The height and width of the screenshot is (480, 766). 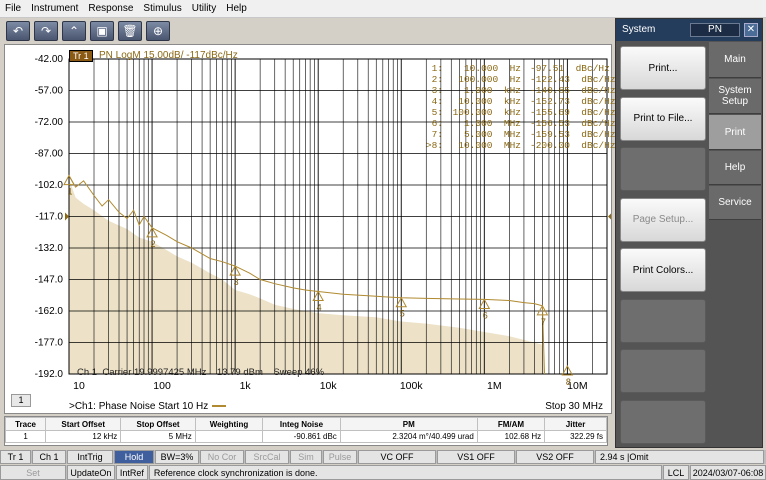 I want to click on channel-label: 1, so click(x=21, y=400).